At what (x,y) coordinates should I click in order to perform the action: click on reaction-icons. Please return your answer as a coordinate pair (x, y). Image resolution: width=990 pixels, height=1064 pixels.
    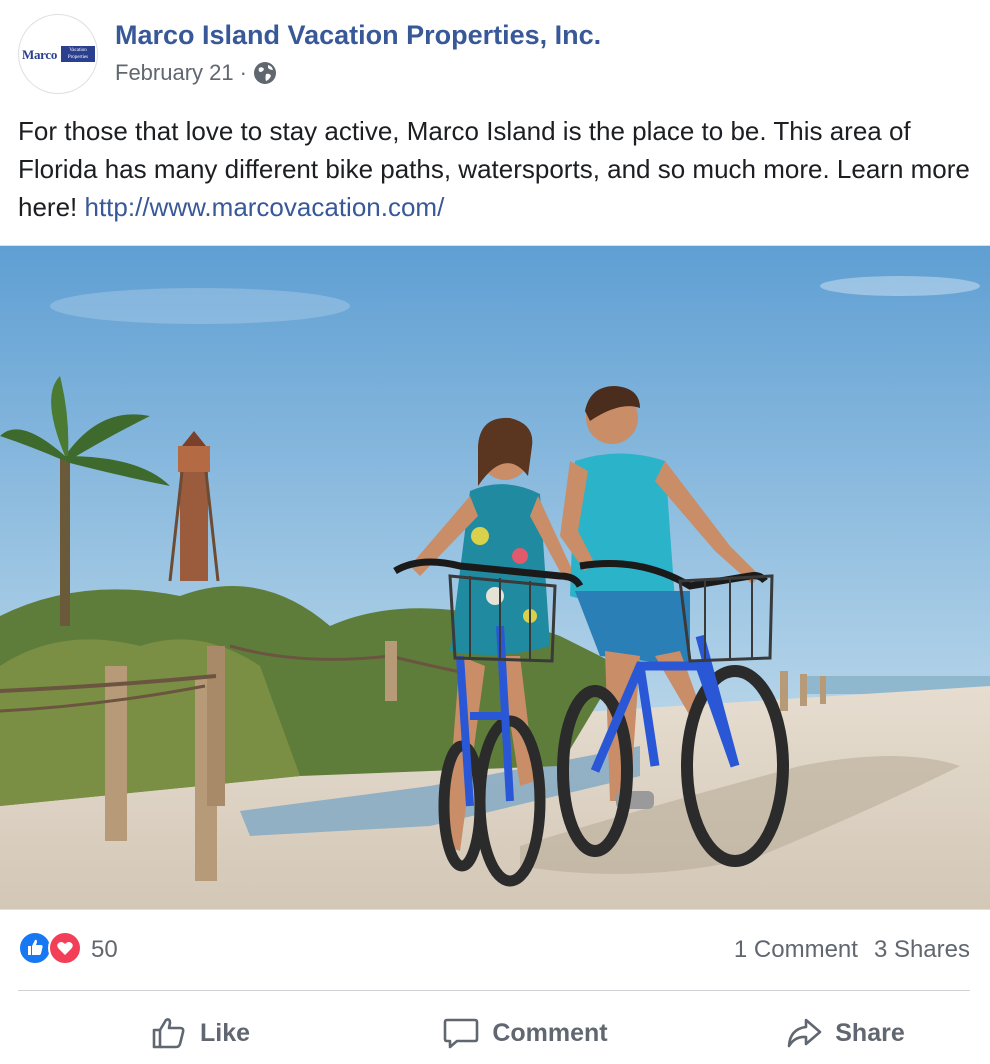
    Looking at the image, I should click on (53, 948).